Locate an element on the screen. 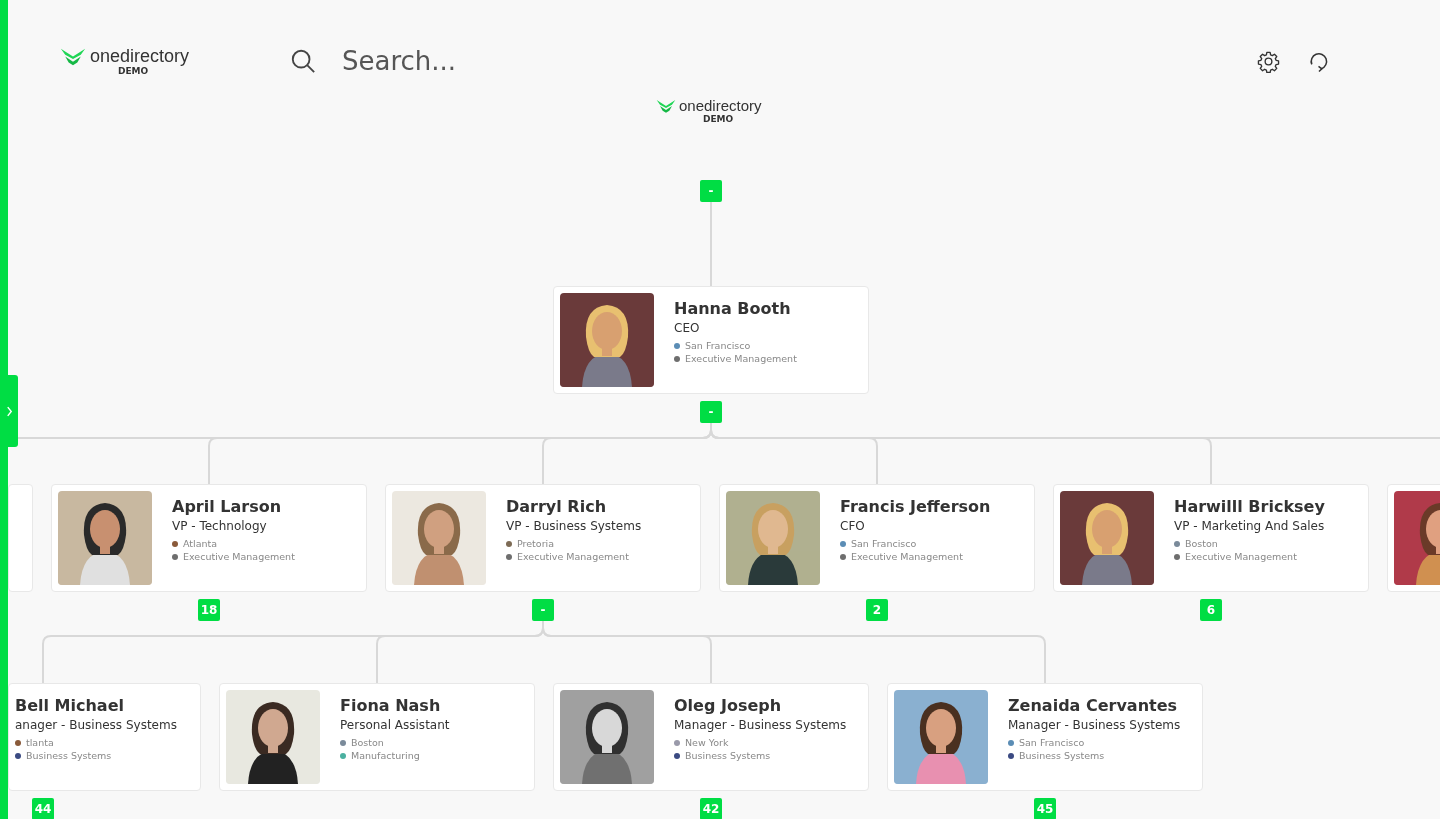 This screenshot has width=1440, height=819. person-card: Bell Michael anager - Business Systems tlanta Business Systems is located at coordinates (104, 737).